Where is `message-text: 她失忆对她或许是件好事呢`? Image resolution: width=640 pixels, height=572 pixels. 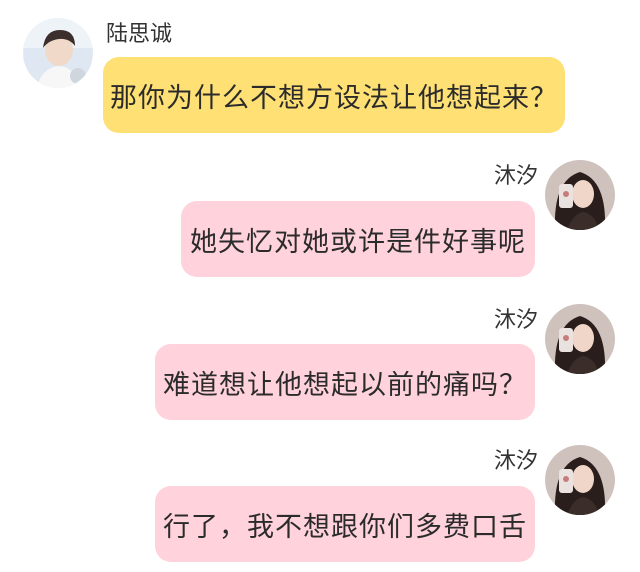
message-text: 她失忆对她或许是件好事呢 is located at coordinates (358, 242).